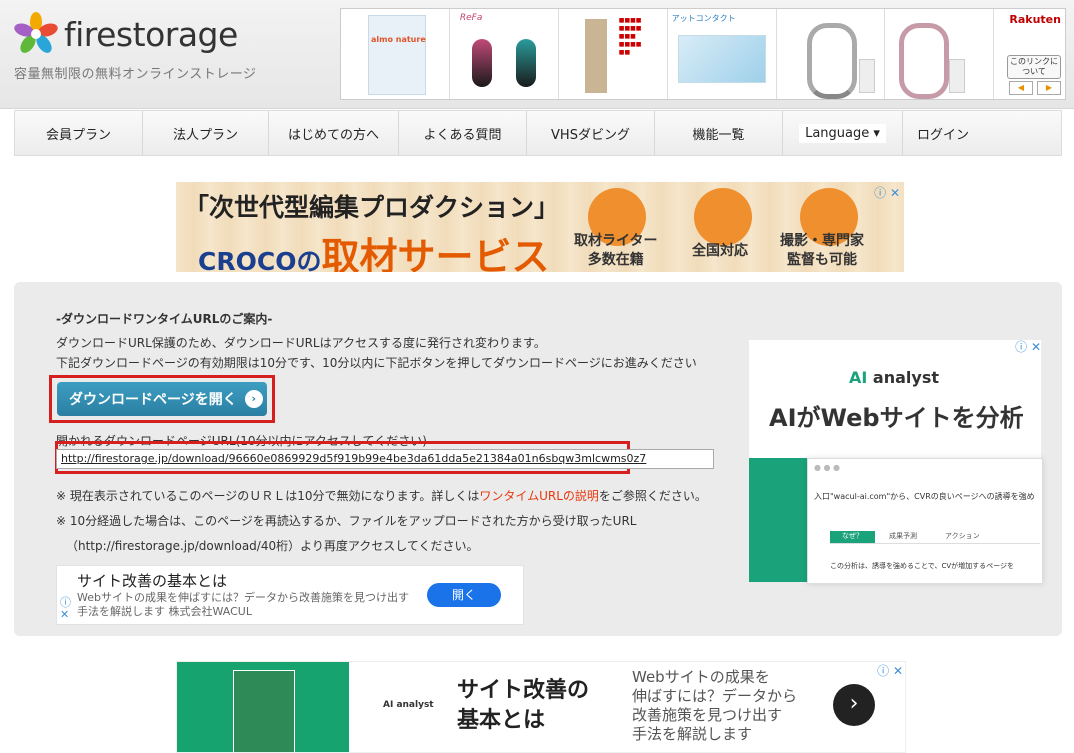 Image resolution: width=1074 pixels, height=753 pixels. What do you see at coordinates (1035, 19) in the screenshot?
I see `rakuten-brand: Rakuten` at bounding box center [1035, 19].